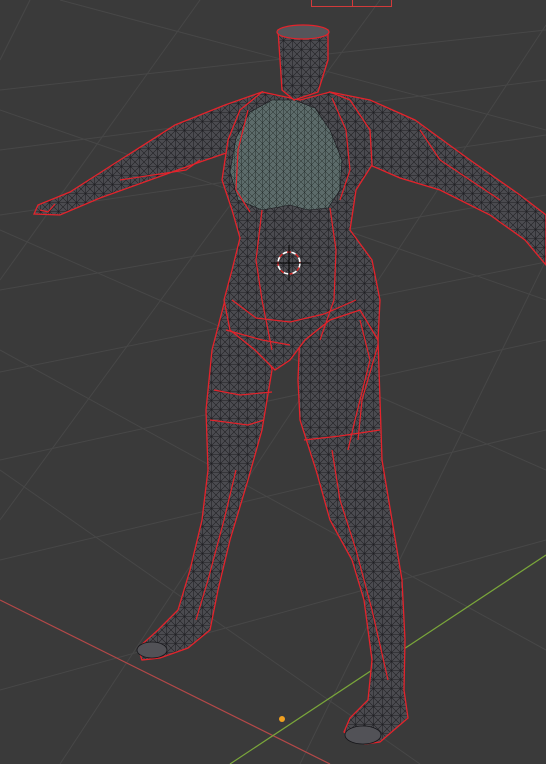 This screenshot has height=764, width=546. What do you see at coordinates (353, 517) in the screenshot?
I see `right-leg` at bounding box center [353, 517].